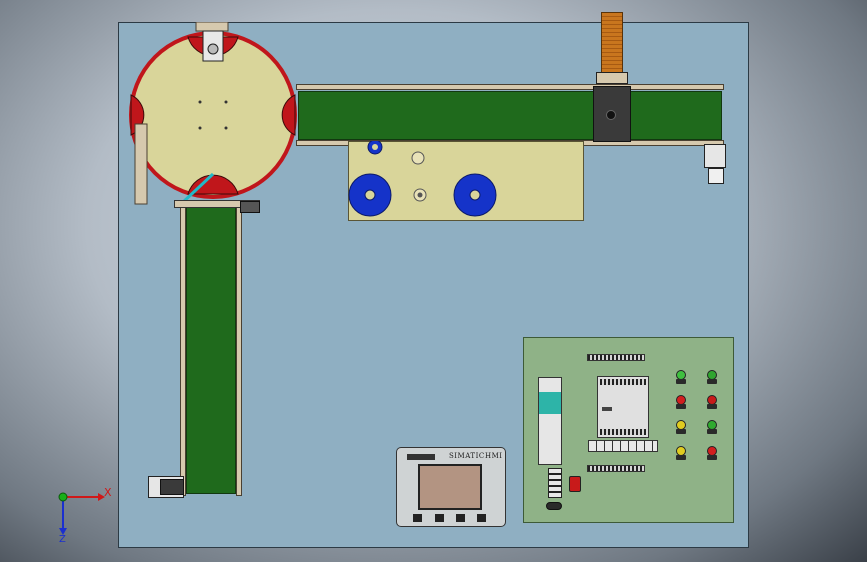 The height and width of the screenshot is (562, 867). What do you see at coordinates (467, 456) in the screenshot?
I see `hmi-brand-label: SIMATIC` at bounding box center [467, 456].